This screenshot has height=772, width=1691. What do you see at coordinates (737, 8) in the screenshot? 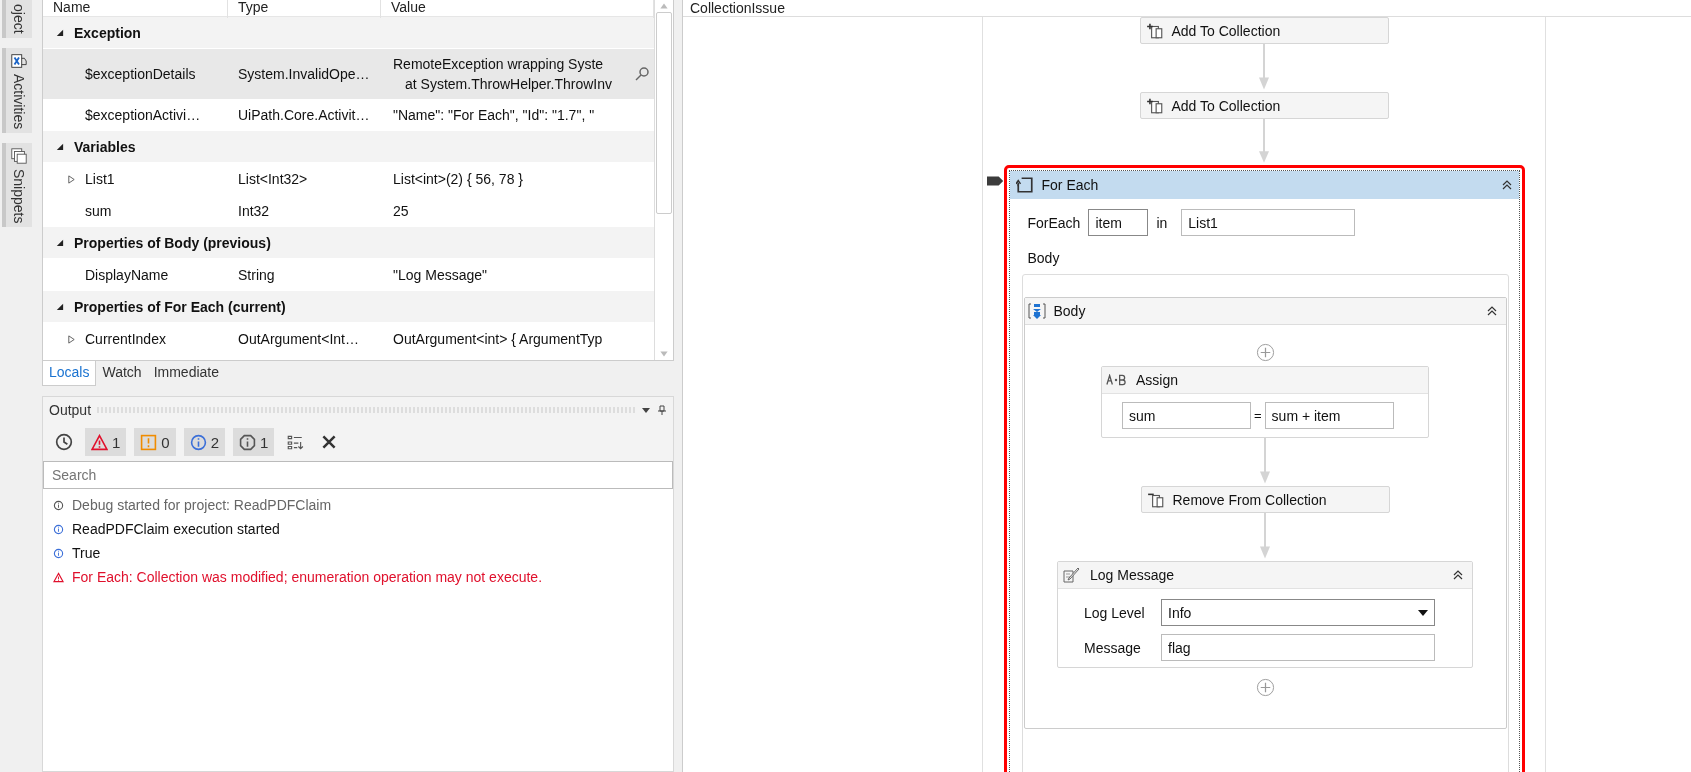
I see `workflow-title: CollectionIssue` at bounding box center [737, 8].